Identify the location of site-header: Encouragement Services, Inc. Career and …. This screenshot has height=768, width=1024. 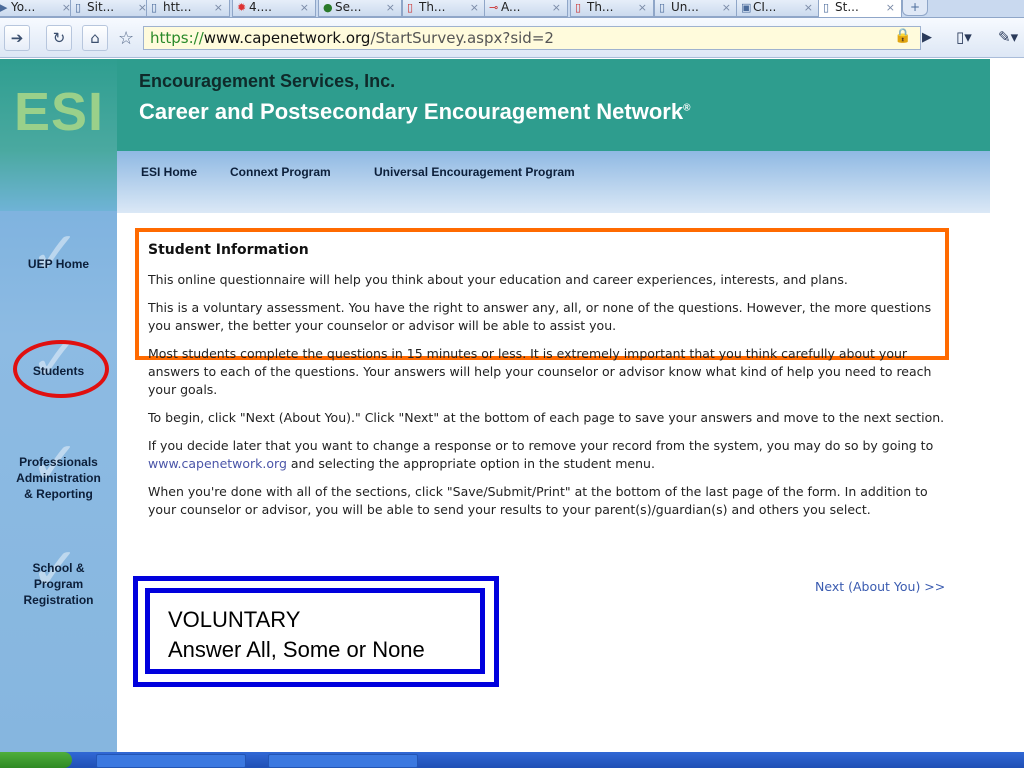
(553, 105).